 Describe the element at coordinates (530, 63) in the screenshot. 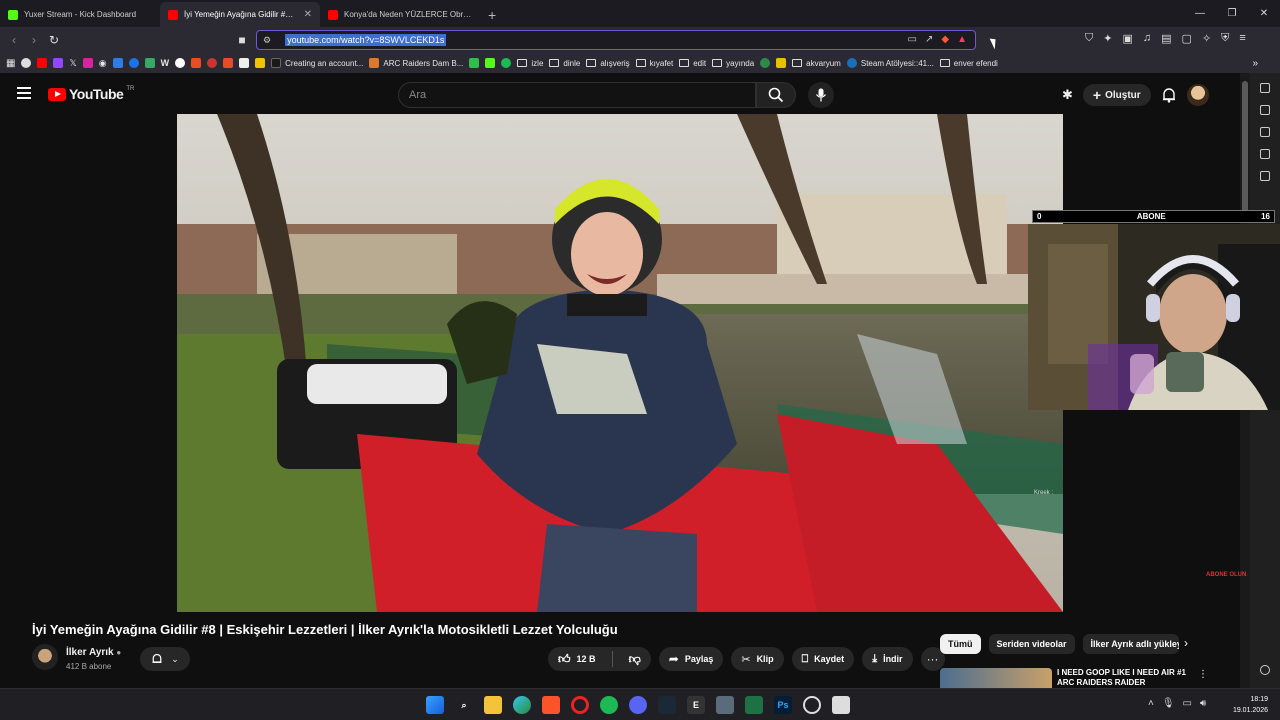

I see `bookmark-folder-izle: izle` at that location.